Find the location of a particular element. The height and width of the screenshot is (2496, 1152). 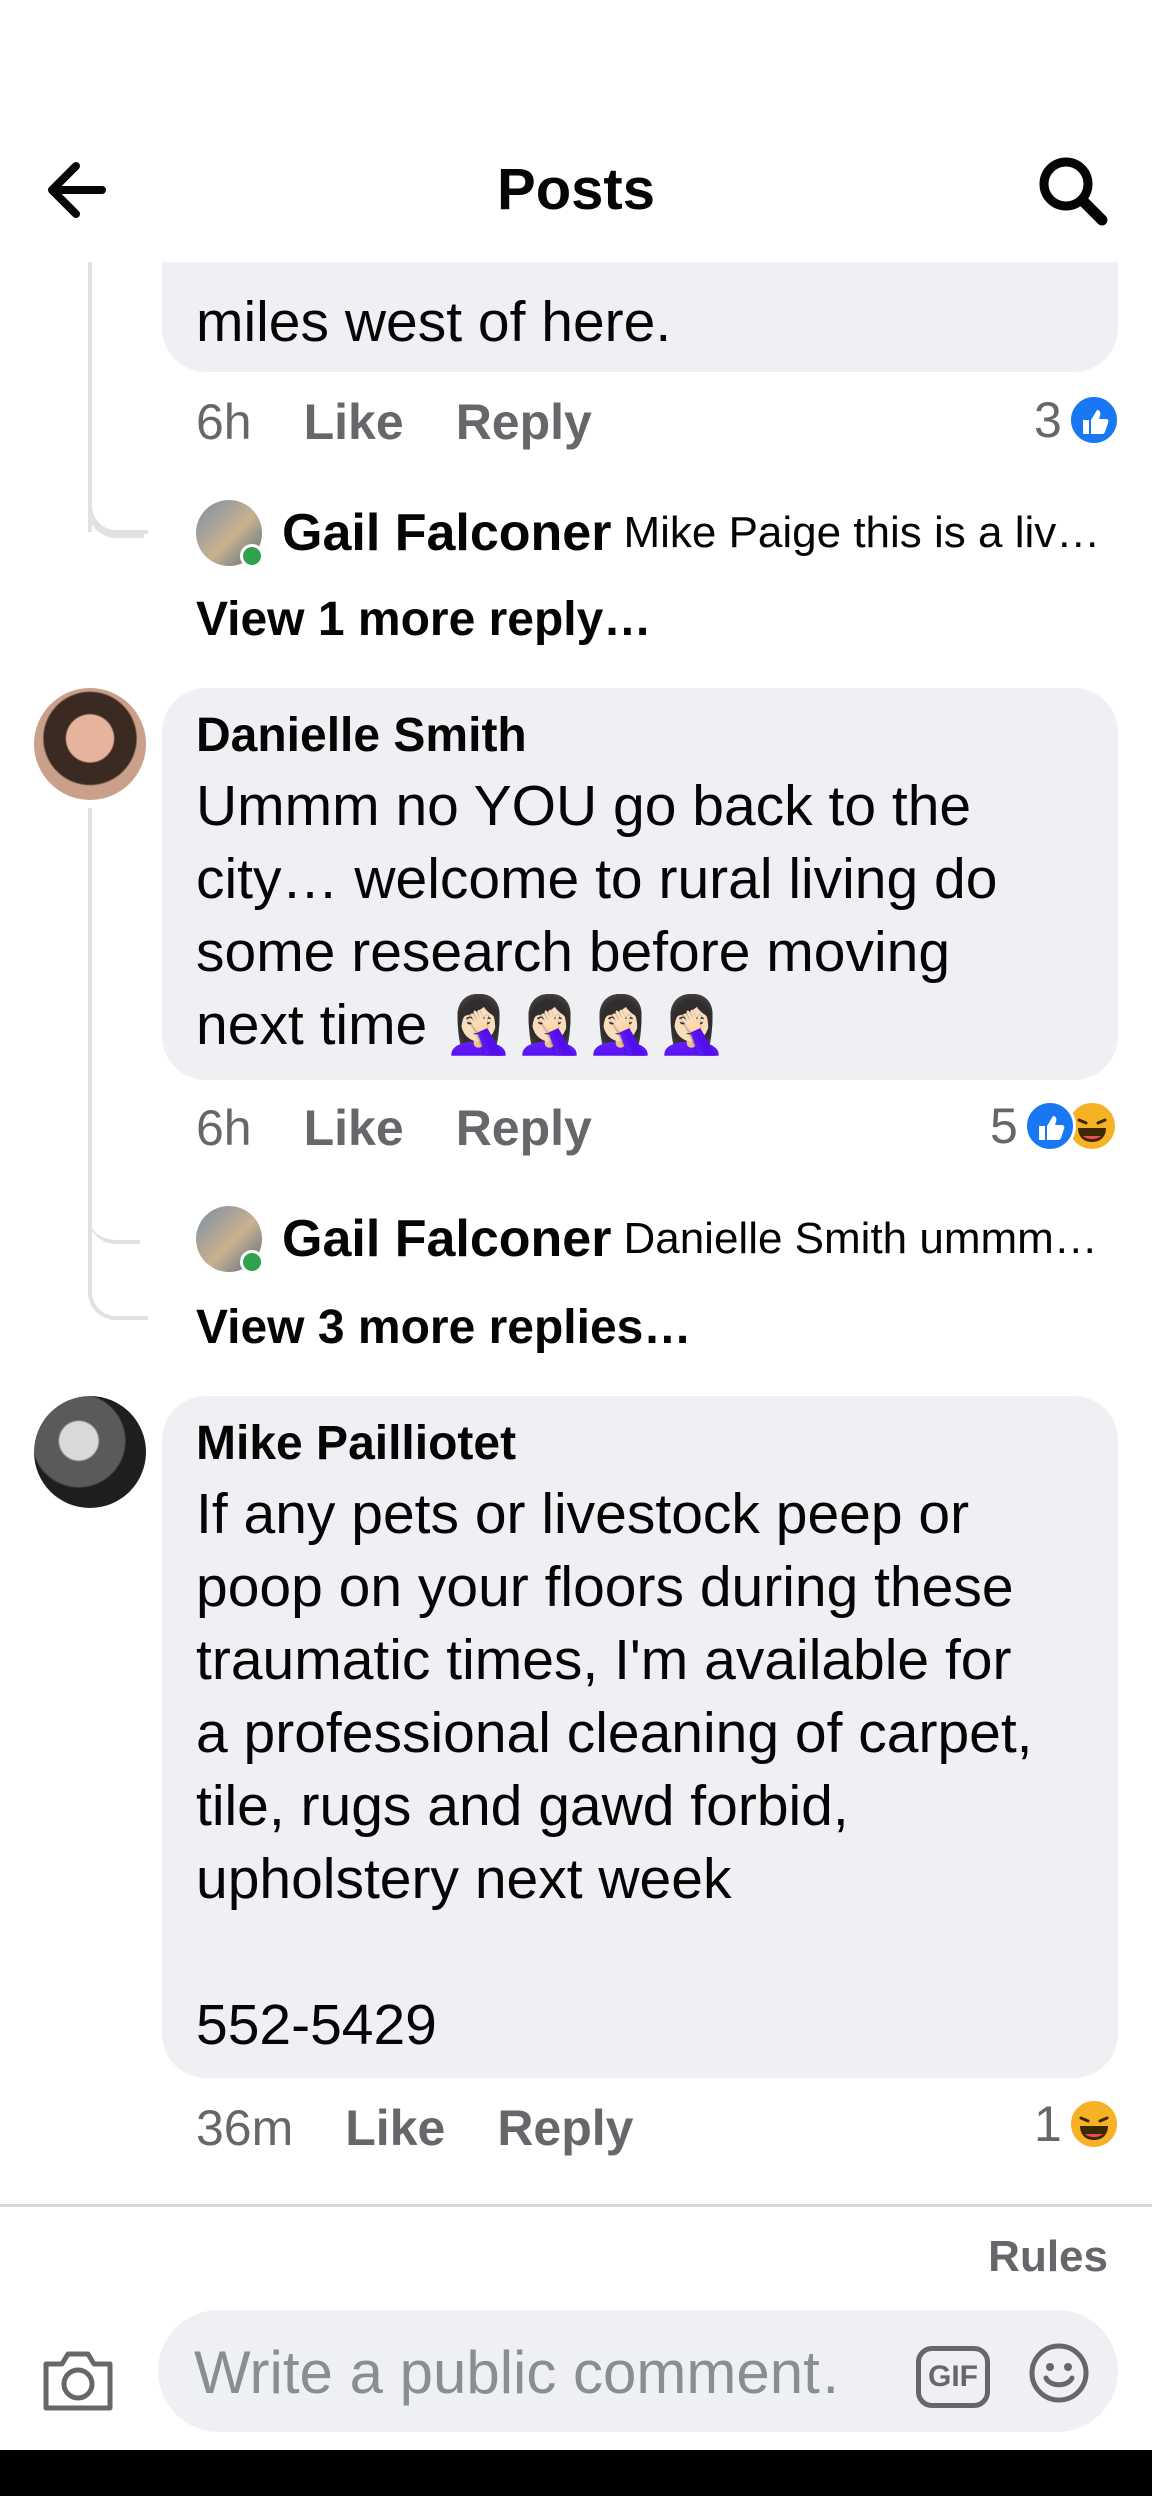

comment-meta: 36m Like Reply is located at coordinates (441, 2128).